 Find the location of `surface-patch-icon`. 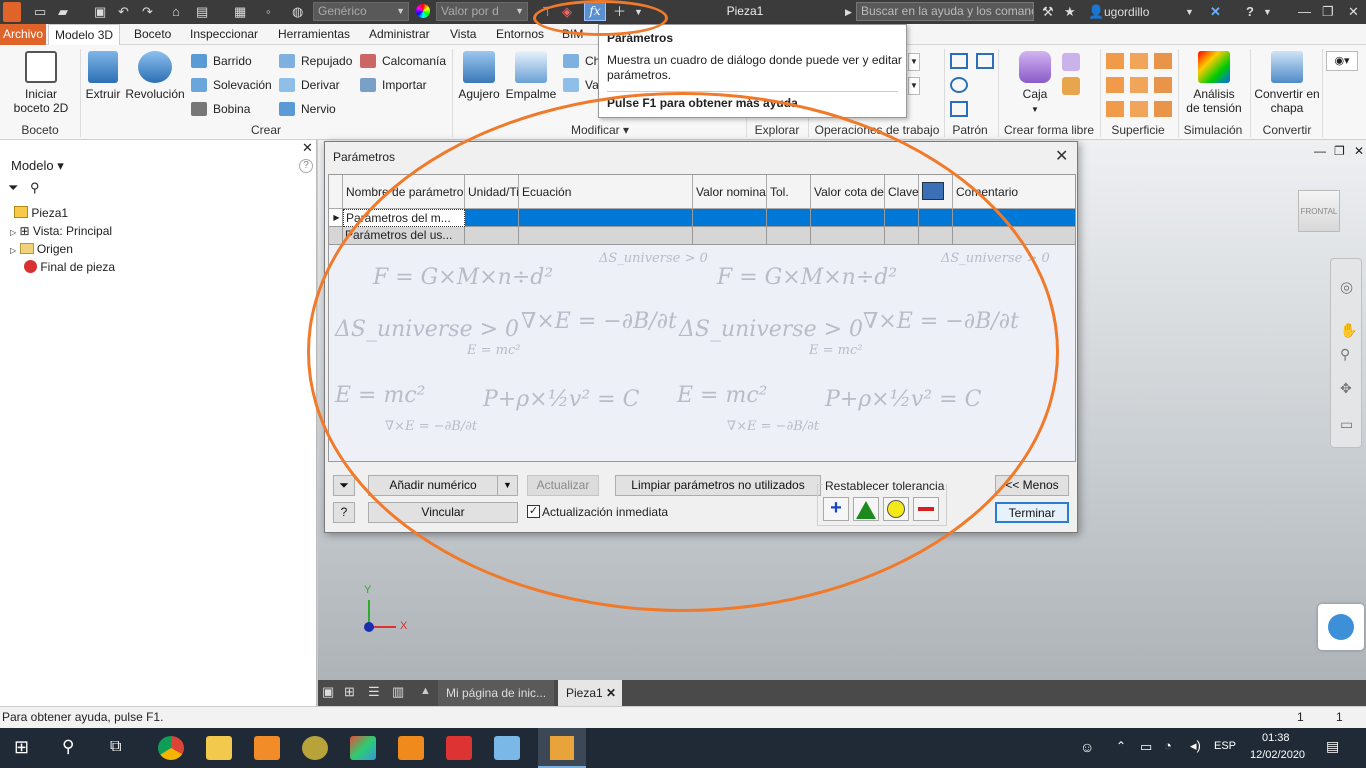

surface-patch-icon is located at coordinates (1139, 61).